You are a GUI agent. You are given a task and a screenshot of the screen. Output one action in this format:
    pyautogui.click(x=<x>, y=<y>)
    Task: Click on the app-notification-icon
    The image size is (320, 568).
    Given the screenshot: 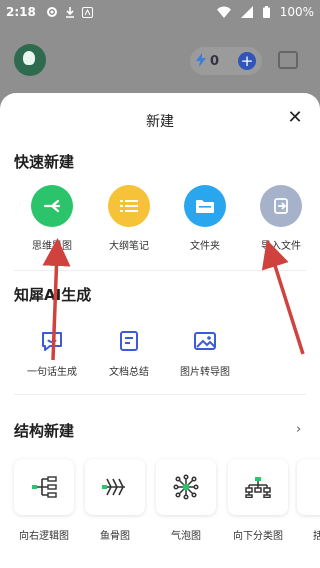 What is the action you would take?
    pyautogui.click(x=87, y=12)
    